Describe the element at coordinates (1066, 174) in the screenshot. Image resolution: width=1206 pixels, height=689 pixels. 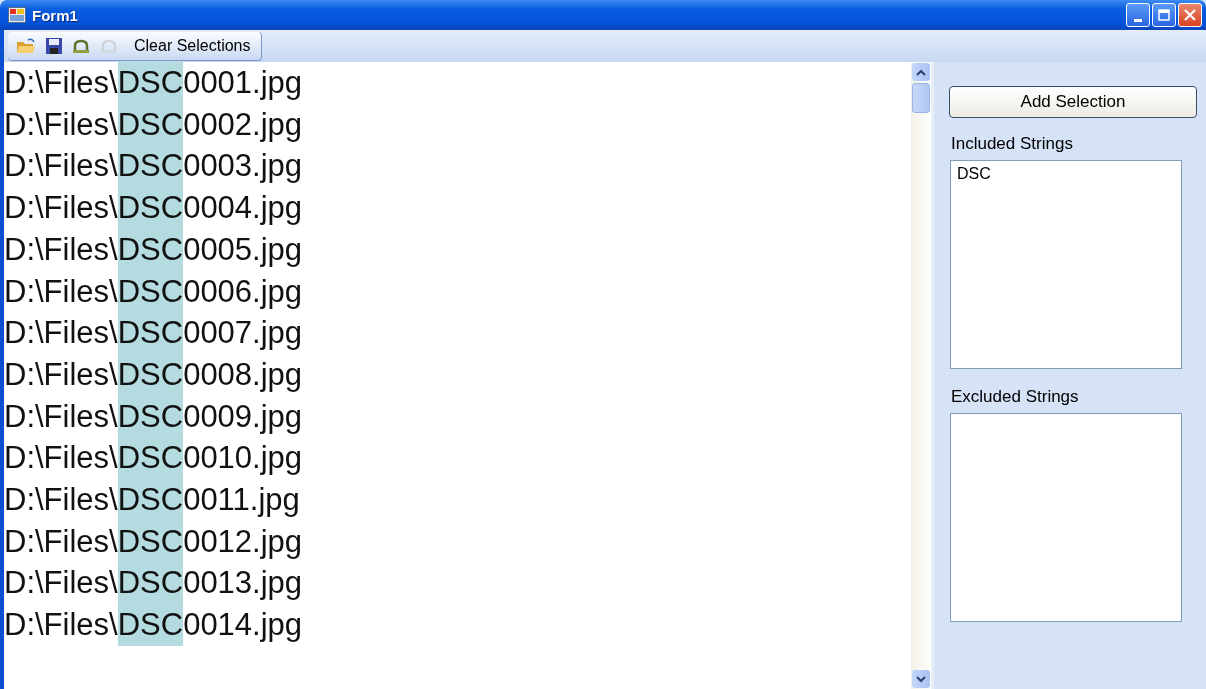
I see `list-item: DSC` at that location.